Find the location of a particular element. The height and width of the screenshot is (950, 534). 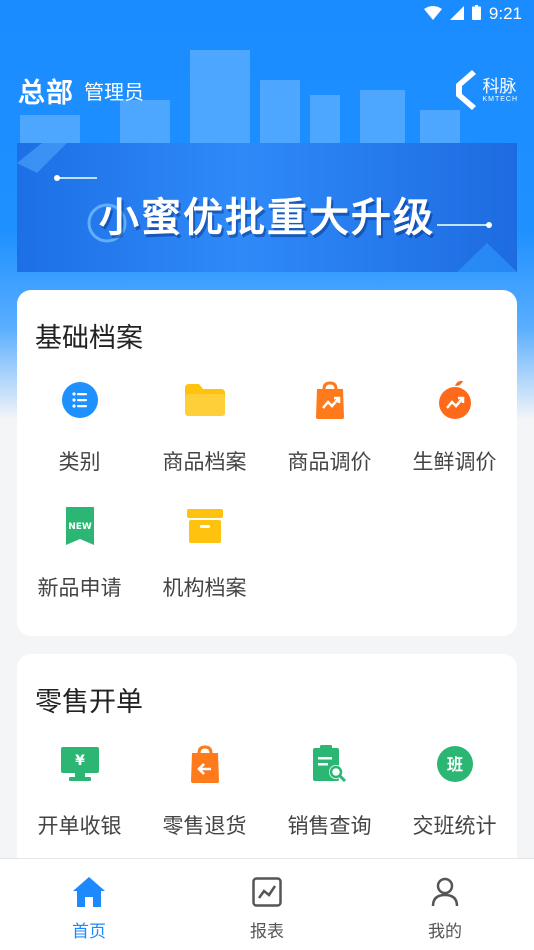

svg-text: NEW is located at coordinates (80, 527).